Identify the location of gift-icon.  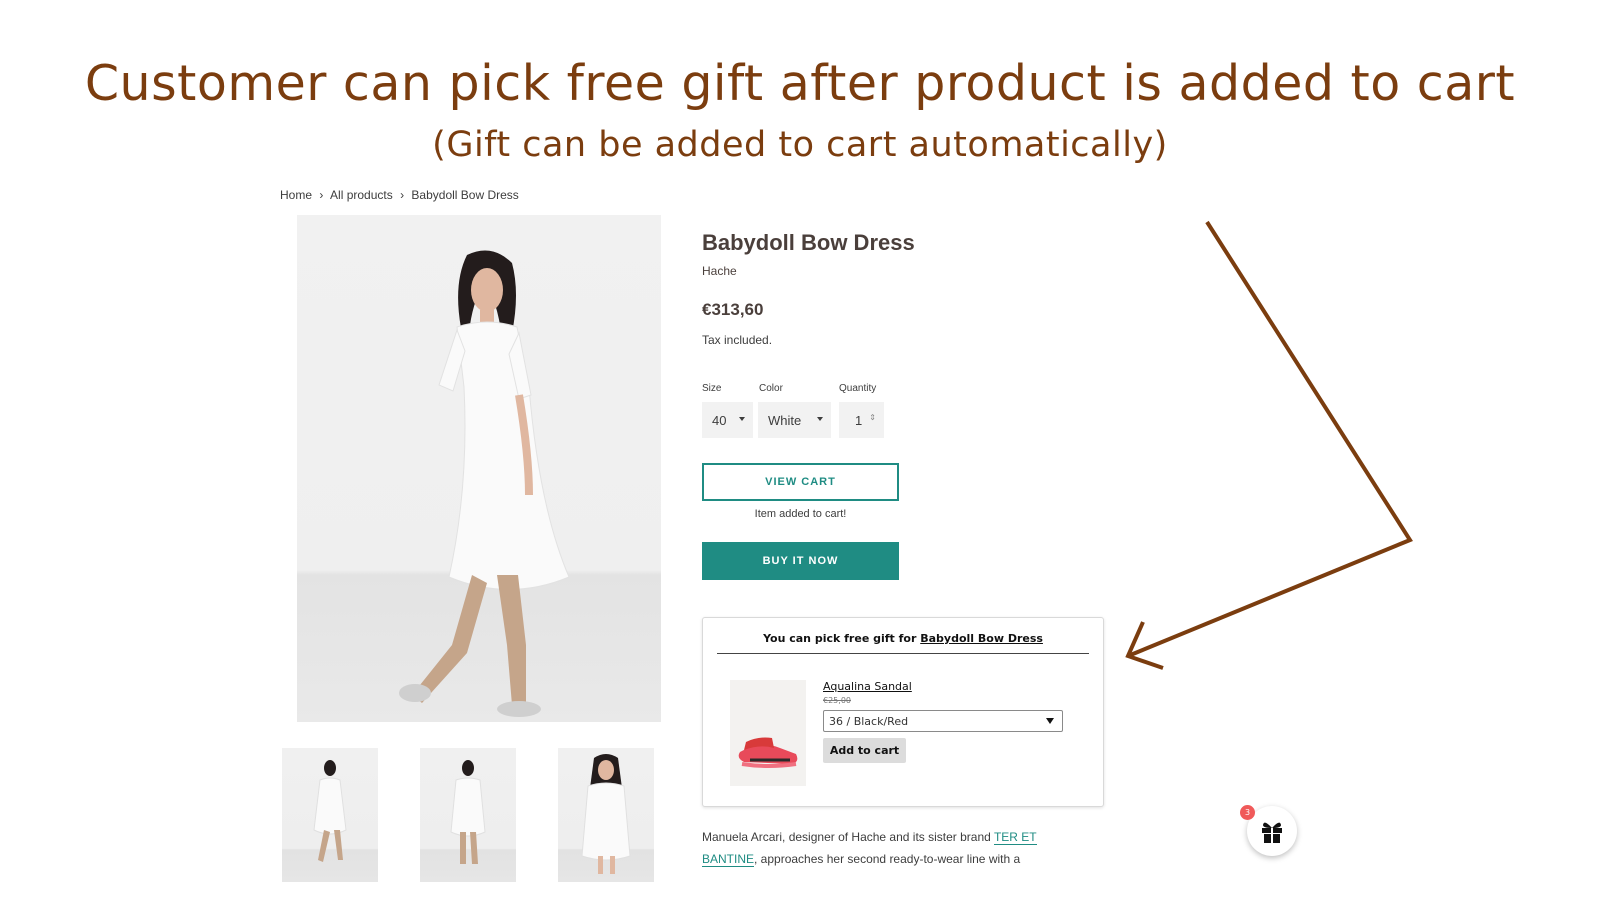
(1272, 832).